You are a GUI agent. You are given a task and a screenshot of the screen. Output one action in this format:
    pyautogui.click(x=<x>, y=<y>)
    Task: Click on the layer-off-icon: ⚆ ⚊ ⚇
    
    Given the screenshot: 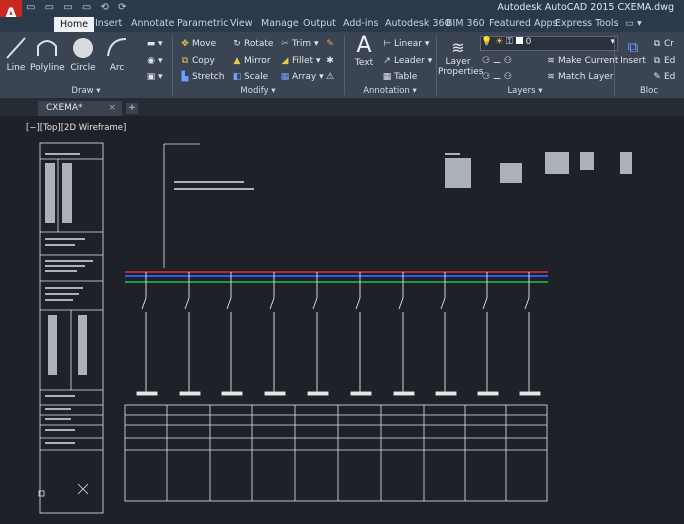 What is the action you would take?
    pyautogui.click(x=497, y=61)
    